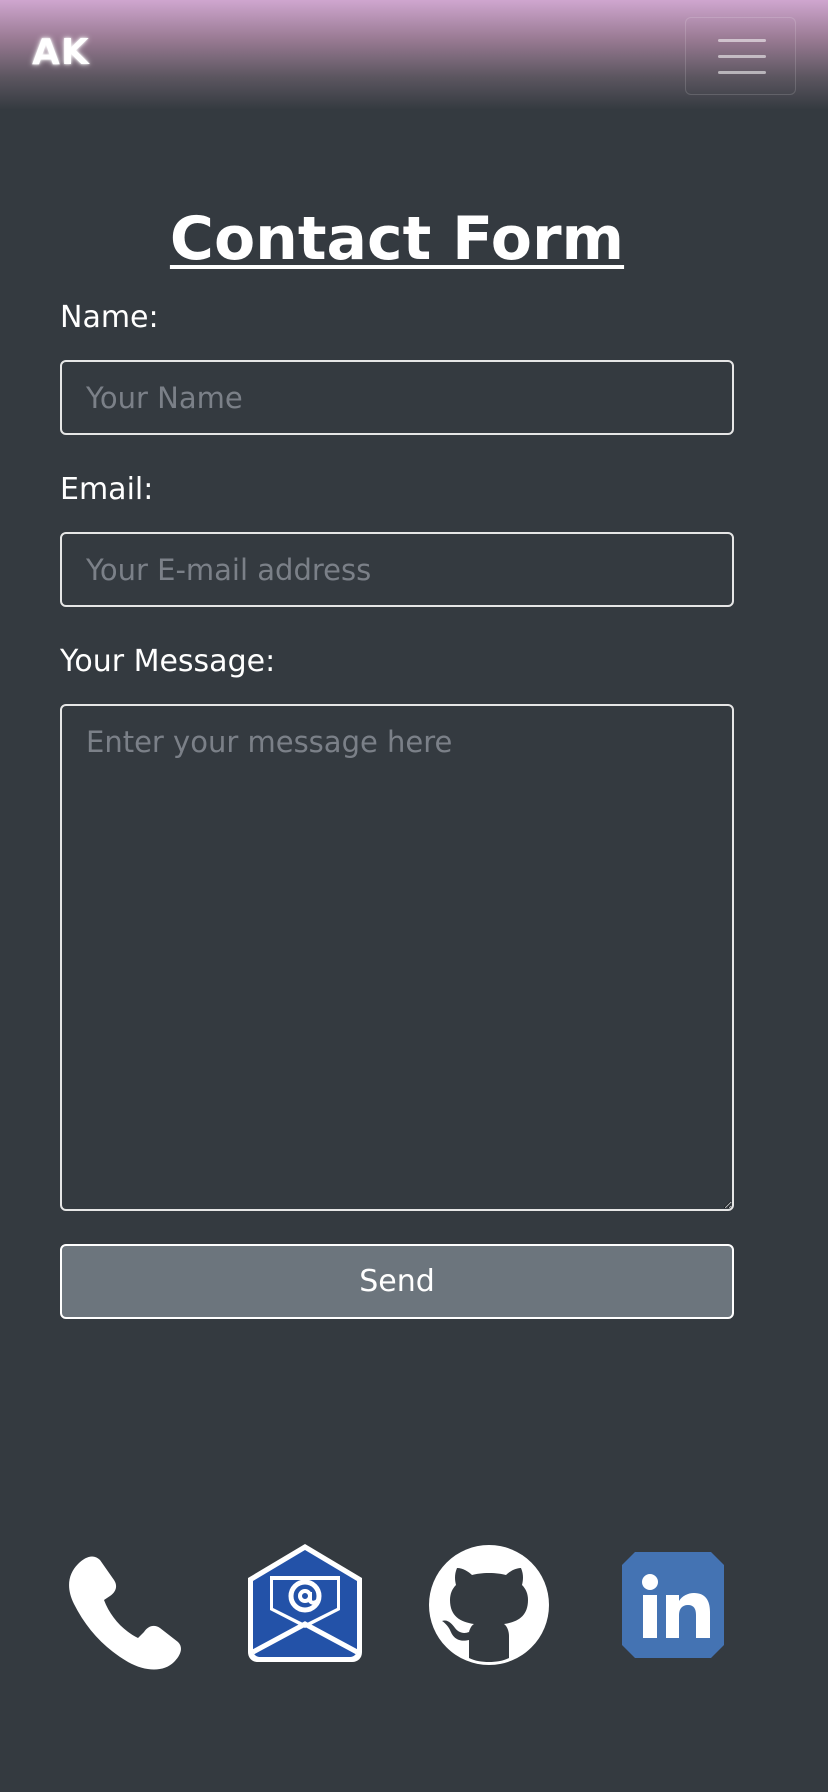 This screenshot has height=1792, width=828. I want to click on name-input, so click(397, 397).